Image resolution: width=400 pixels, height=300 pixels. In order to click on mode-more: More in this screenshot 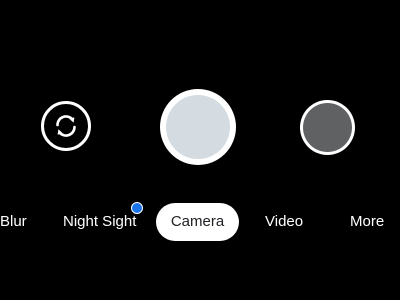, I will do `click(367, 222)`.